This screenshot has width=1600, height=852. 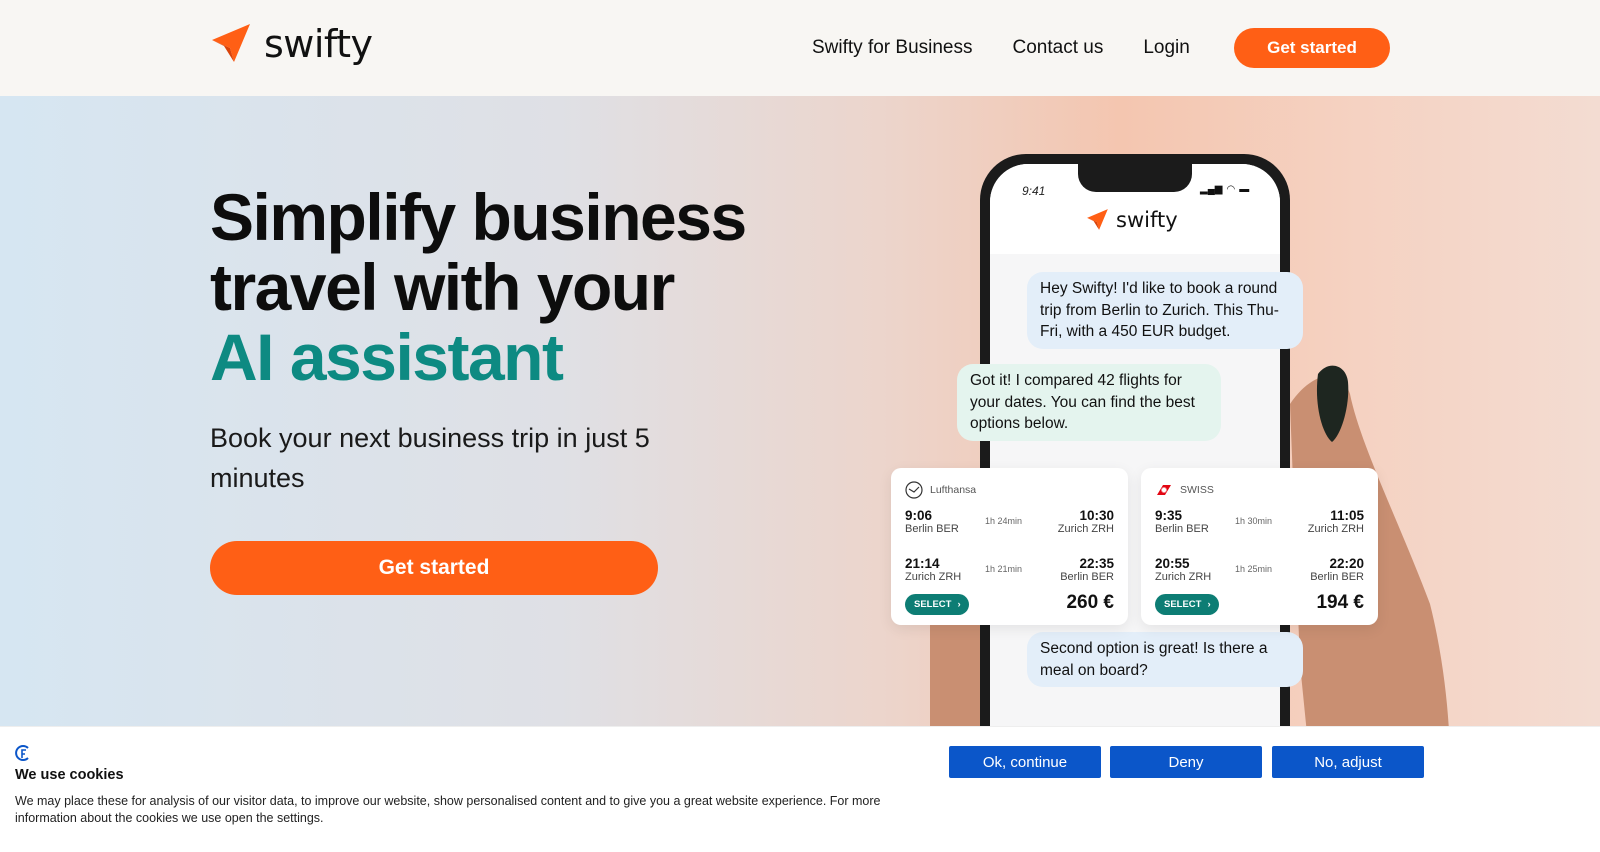 I want to click on main-nav: Swifty for Business Contact us Login, so click(x=1021, y=48).